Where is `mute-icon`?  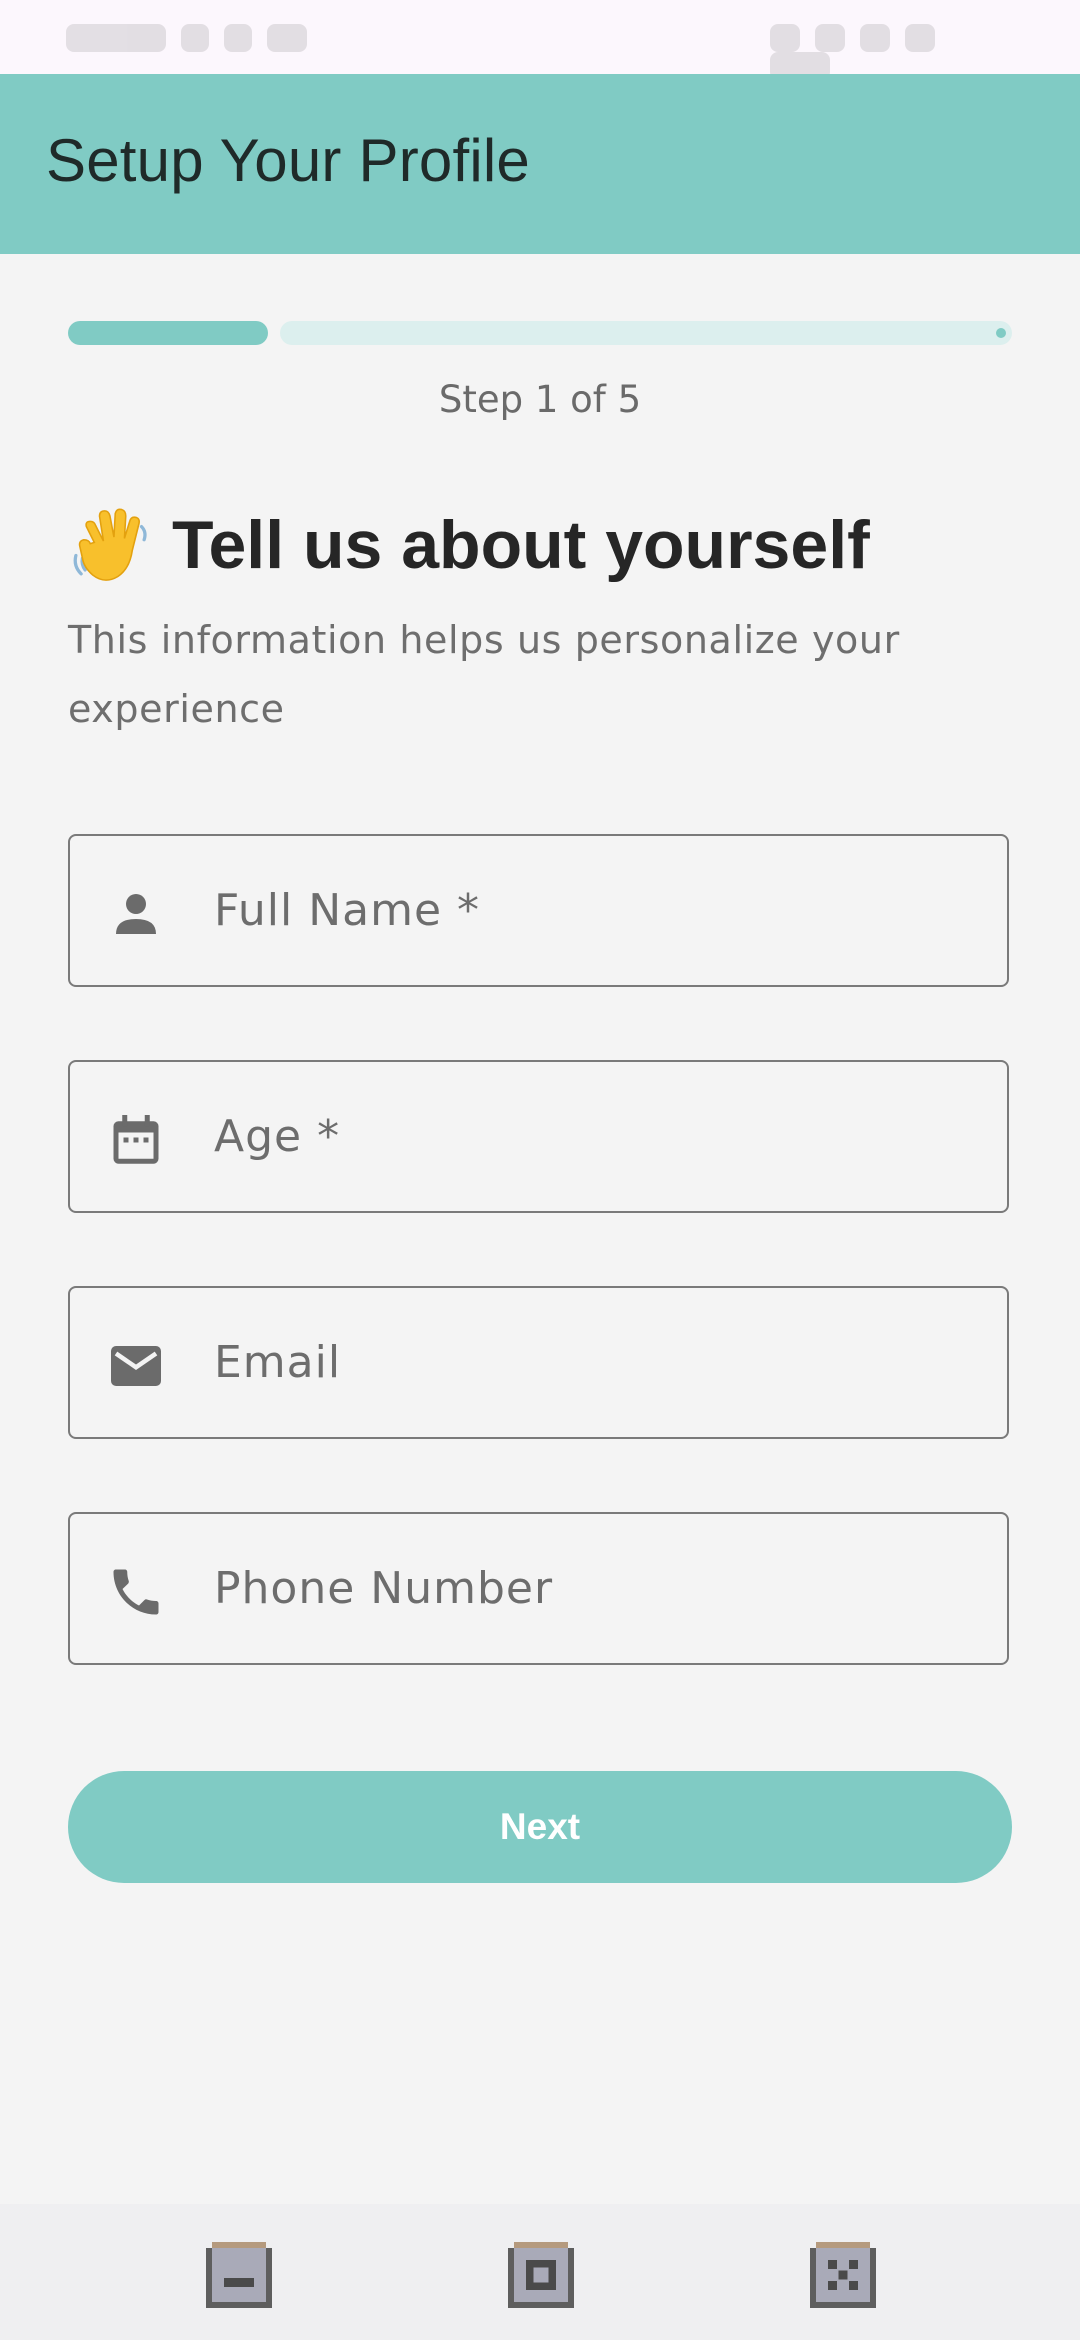 mute-icon is located at coordinates (830, 38).